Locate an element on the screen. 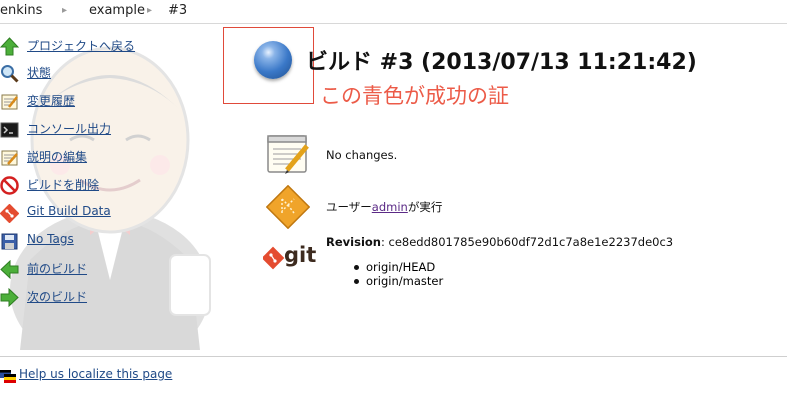  sidebar-item-label: 前のビルド is located at coordinates (57, 268).